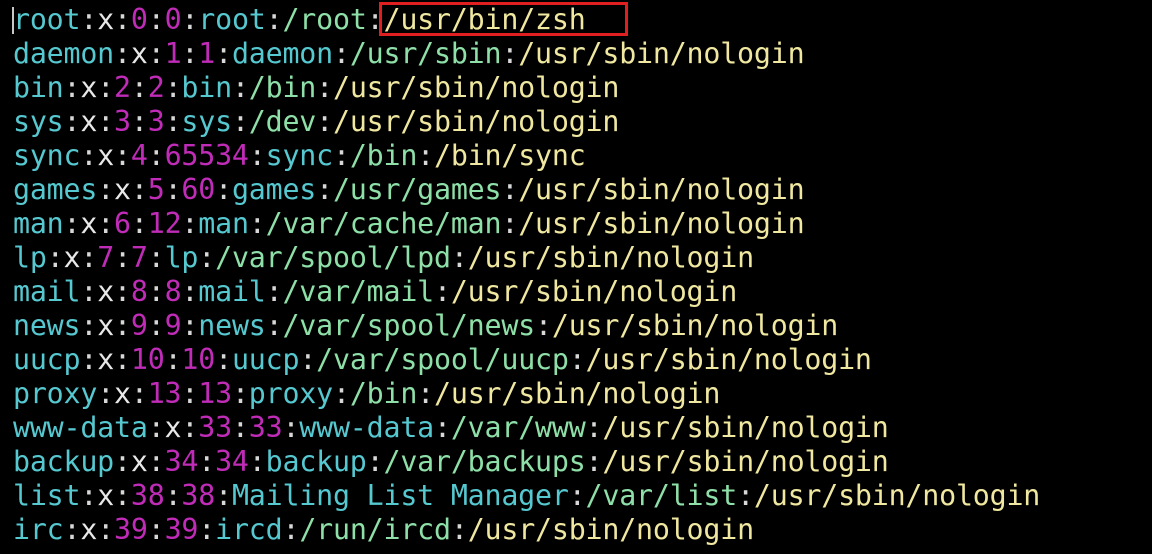 The width and height of the screenshot is (1152, 554). What do you see at coordinates (80, 427) in the screenshot?
I see `field-user: www-data` at bounding box center [80, 427].